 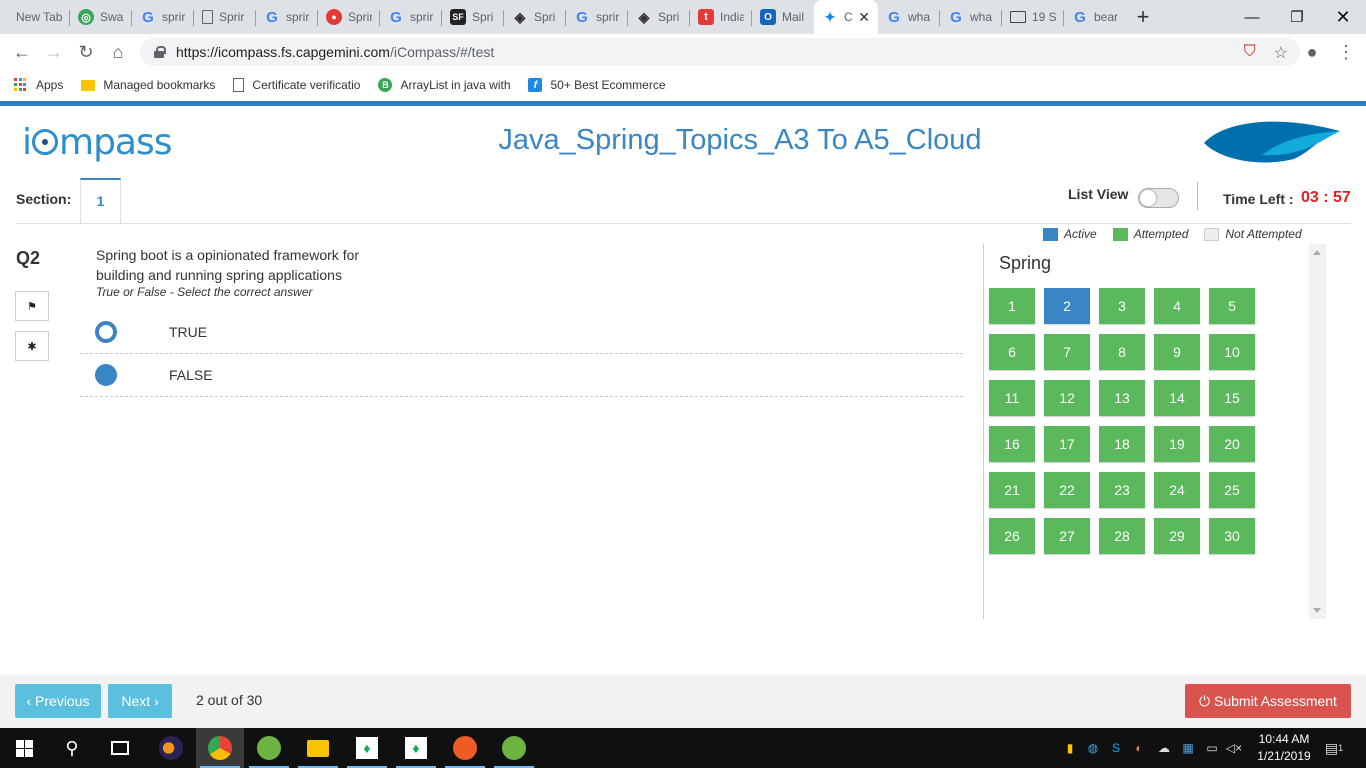 What do you see at coordinates (32, 346) in the screenshot?
I see `report-bug-button: ✱` at bounding box center [32, 346].